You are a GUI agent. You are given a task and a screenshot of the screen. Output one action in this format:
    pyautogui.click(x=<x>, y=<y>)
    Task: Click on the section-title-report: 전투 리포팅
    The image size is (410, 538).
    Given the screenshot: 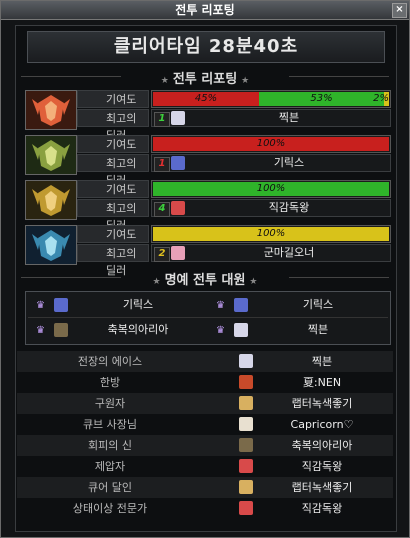 What is the action you would take?
    pyautogui.click(x=205, y=79)
    